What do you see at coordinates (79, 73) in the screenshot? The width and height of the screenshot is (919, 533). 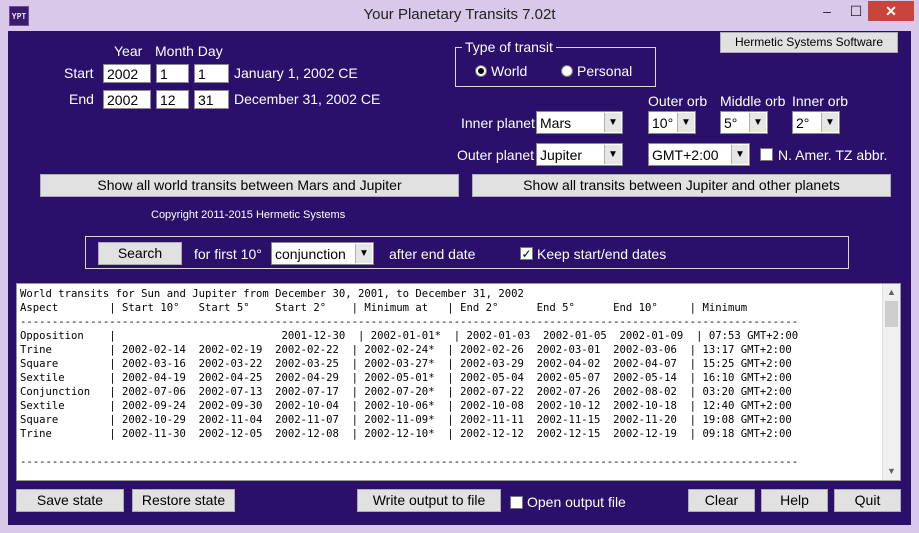 I see `start-label: Start` at bounding box center [79, 73].